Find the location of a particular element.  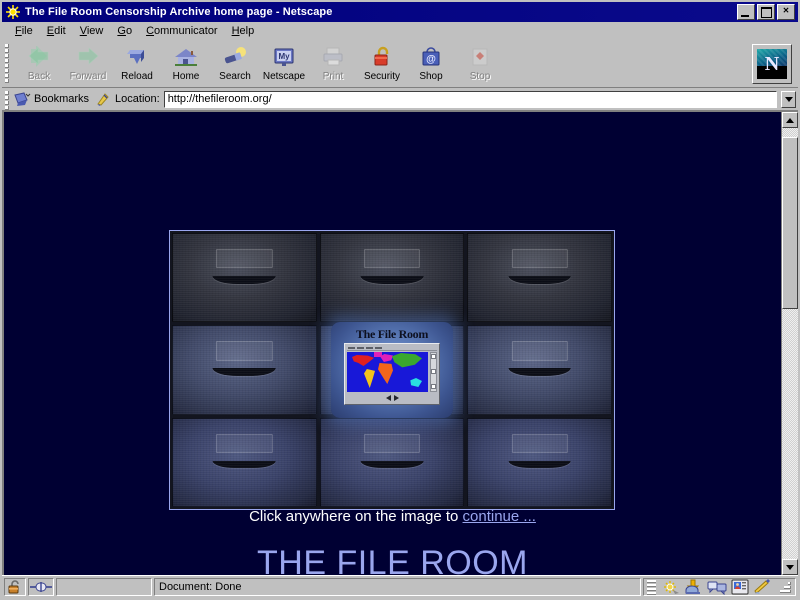

search-button: Search is located at coordinates (235, 64).